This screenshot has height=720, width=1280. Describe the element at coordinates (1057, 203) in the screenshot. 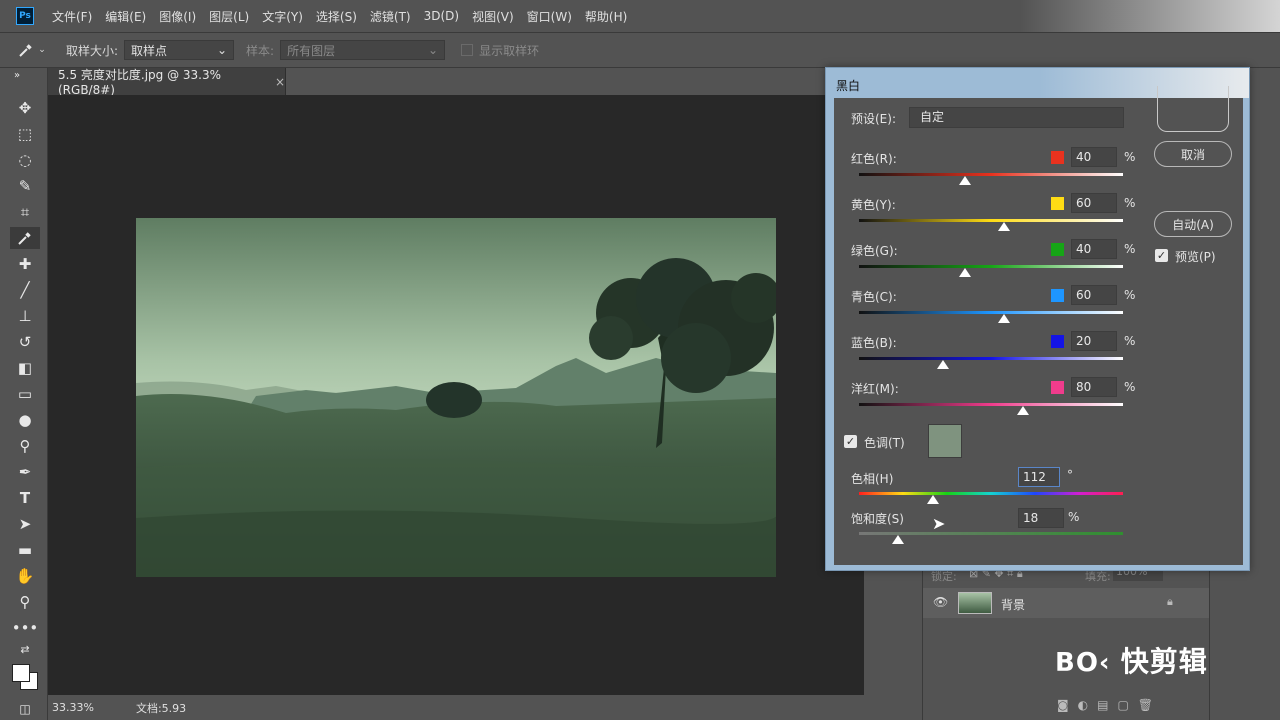

I see `yellow-swatch` at that location.